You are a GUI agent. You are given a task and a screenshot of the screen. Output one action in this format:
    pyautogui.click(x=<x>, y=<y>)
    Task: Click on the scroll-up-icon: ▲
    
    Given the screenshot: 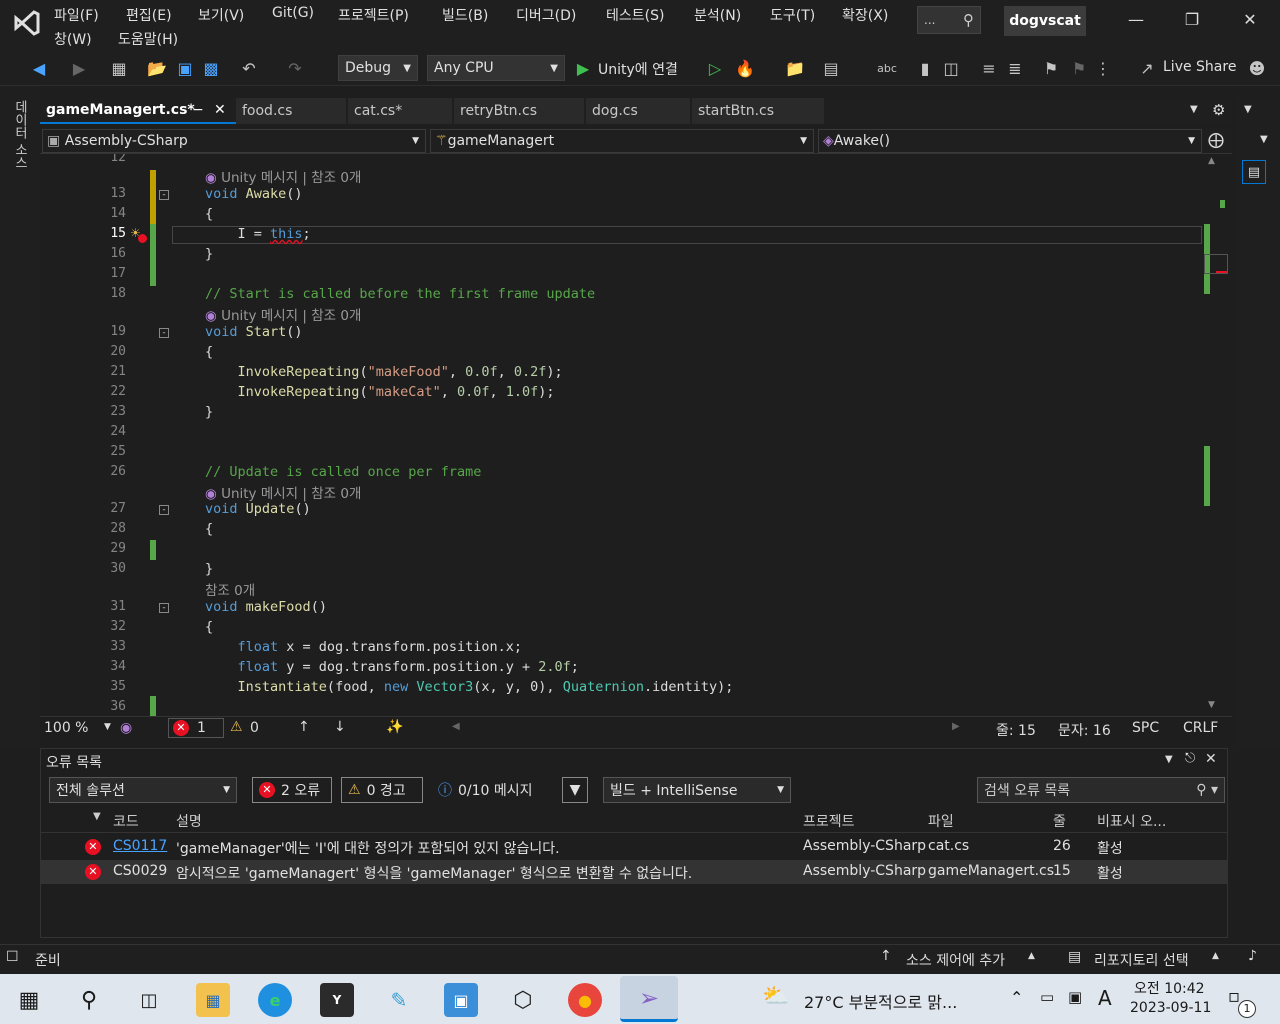 What is the action you would take?
    pyautogui.click(x=1211, y=161)
    